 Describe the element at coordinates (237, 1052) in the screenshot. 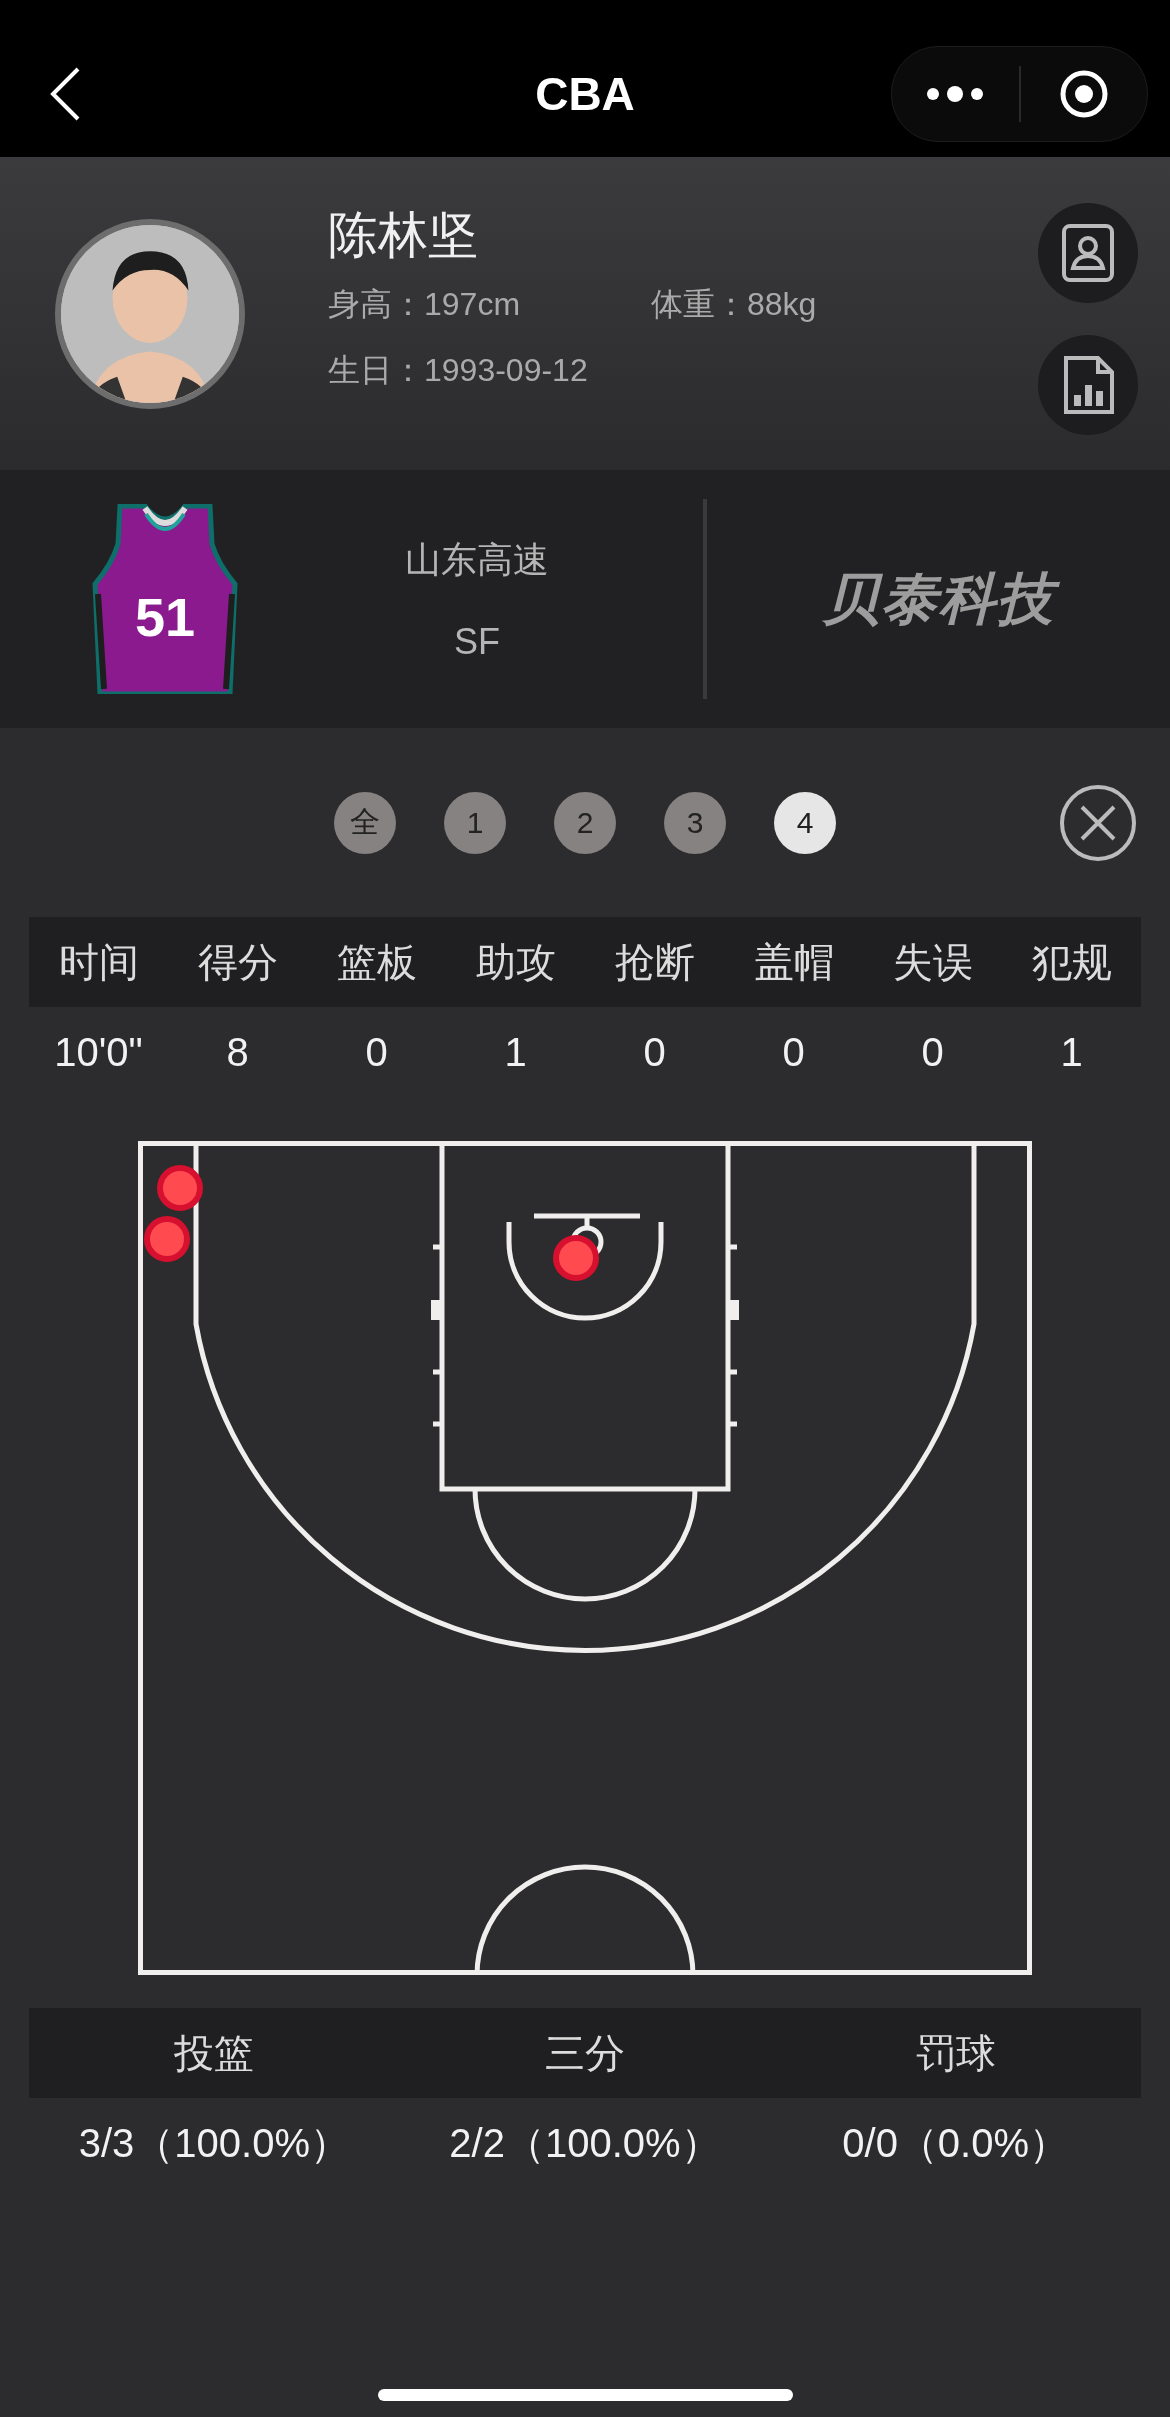

I see `table-cell-text: 8` at that location.